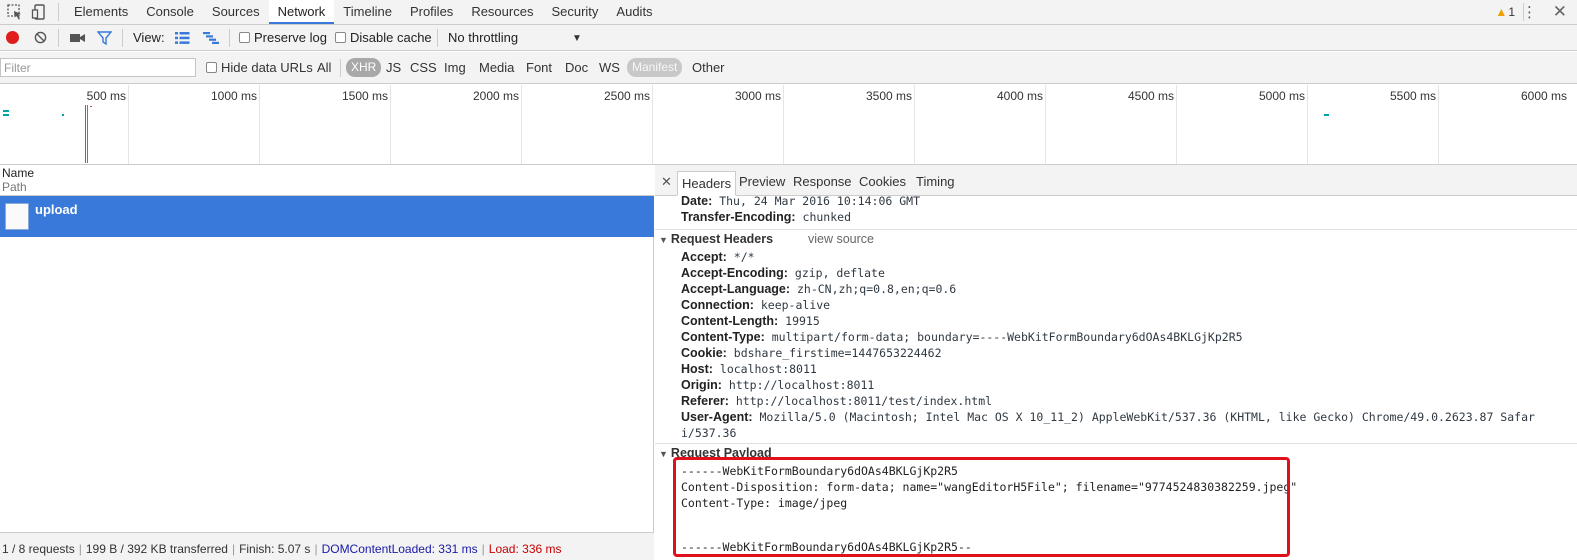 This screenshot has width=1577, height=560. I want to click on preserve-log-checkbox: Preserve log, so click(283, 37).